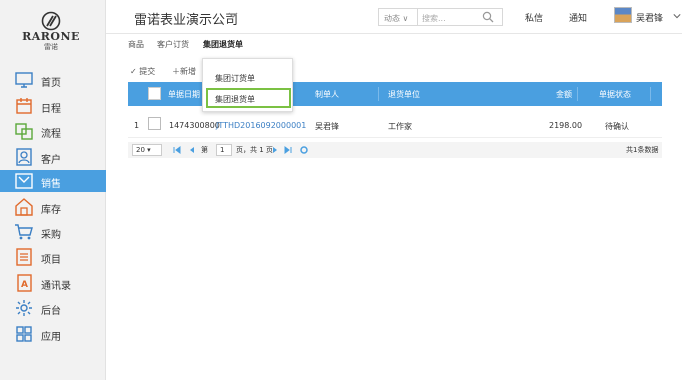  Describe the element at coordinates (404, 94) in the screenshot. I see `column-header-return-unit: 退货单位` at that location.